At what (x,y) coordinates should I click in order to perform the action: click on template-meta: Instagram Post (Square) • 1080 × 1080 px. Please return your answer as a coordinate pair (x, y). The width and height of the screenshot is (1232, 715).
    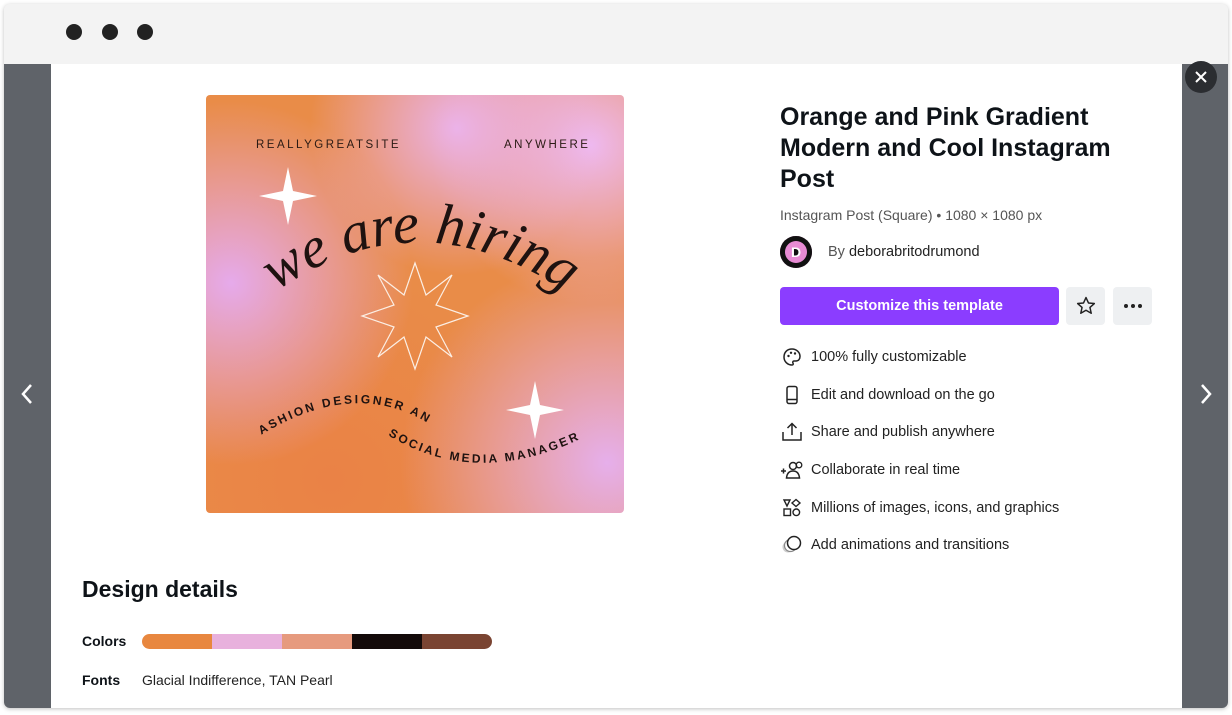
    Looking at the image, I should click on (911, 215).